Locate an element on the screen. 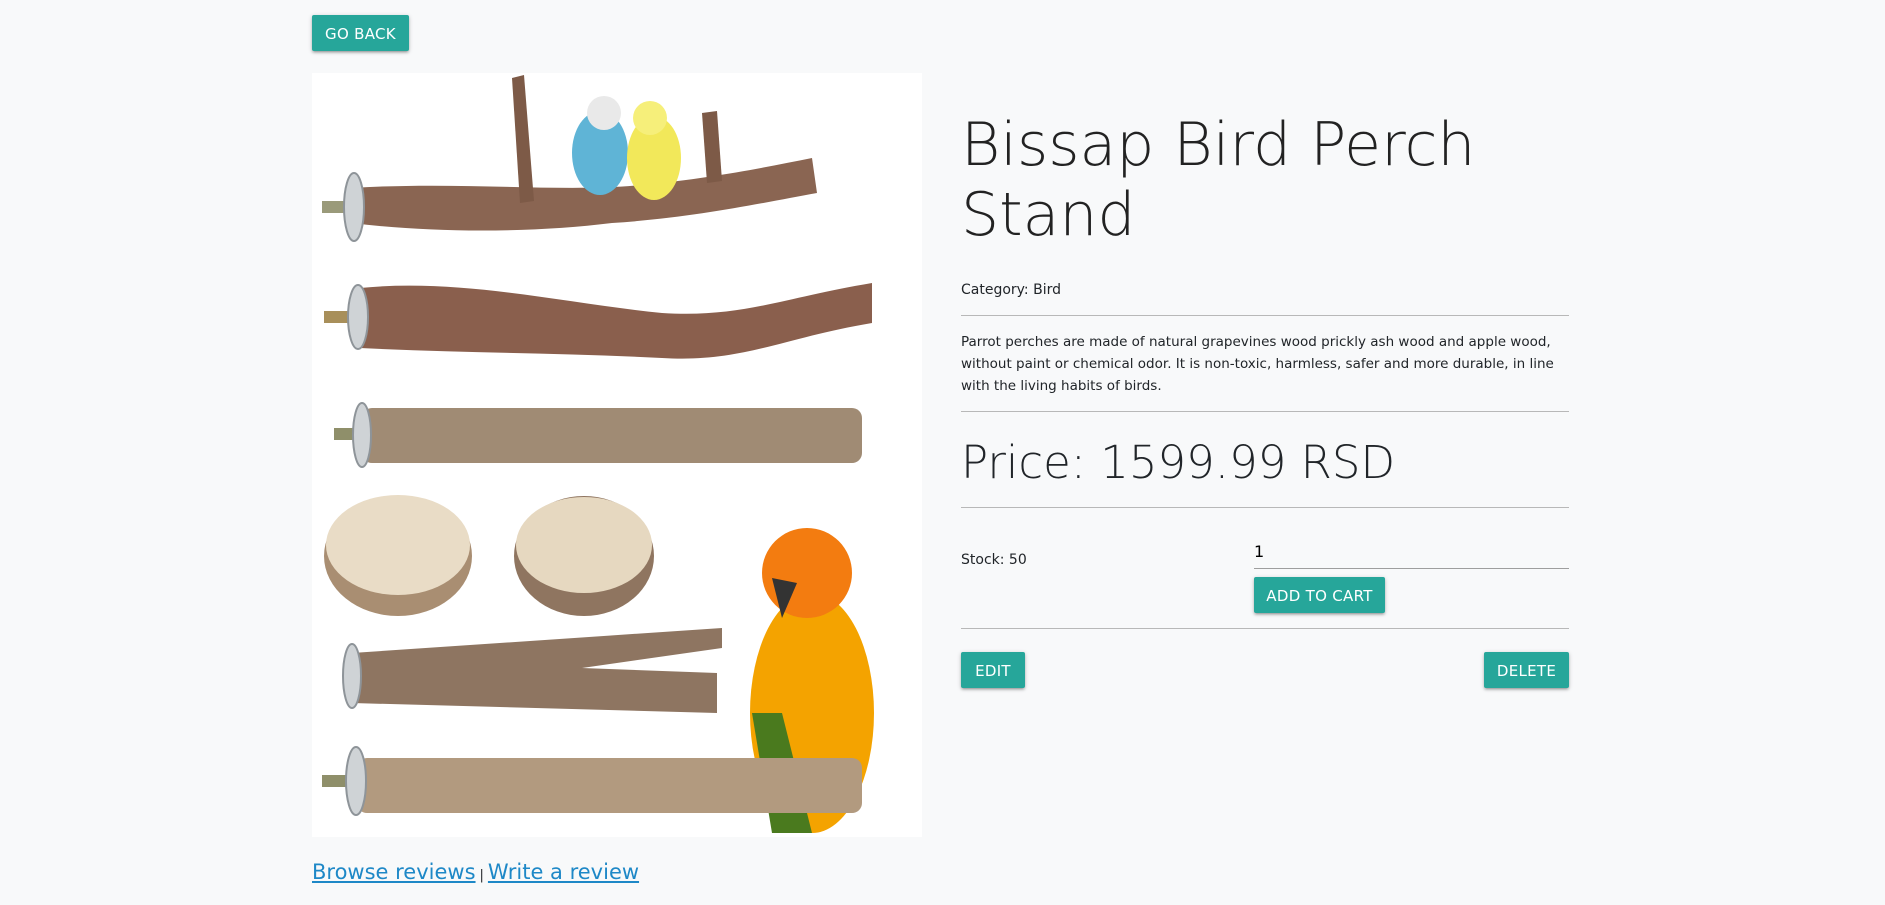 The height and width of the screenshot is (905, 1885). product-price: Price: 1599.99 RSD is located at coordinates (1178, 462).